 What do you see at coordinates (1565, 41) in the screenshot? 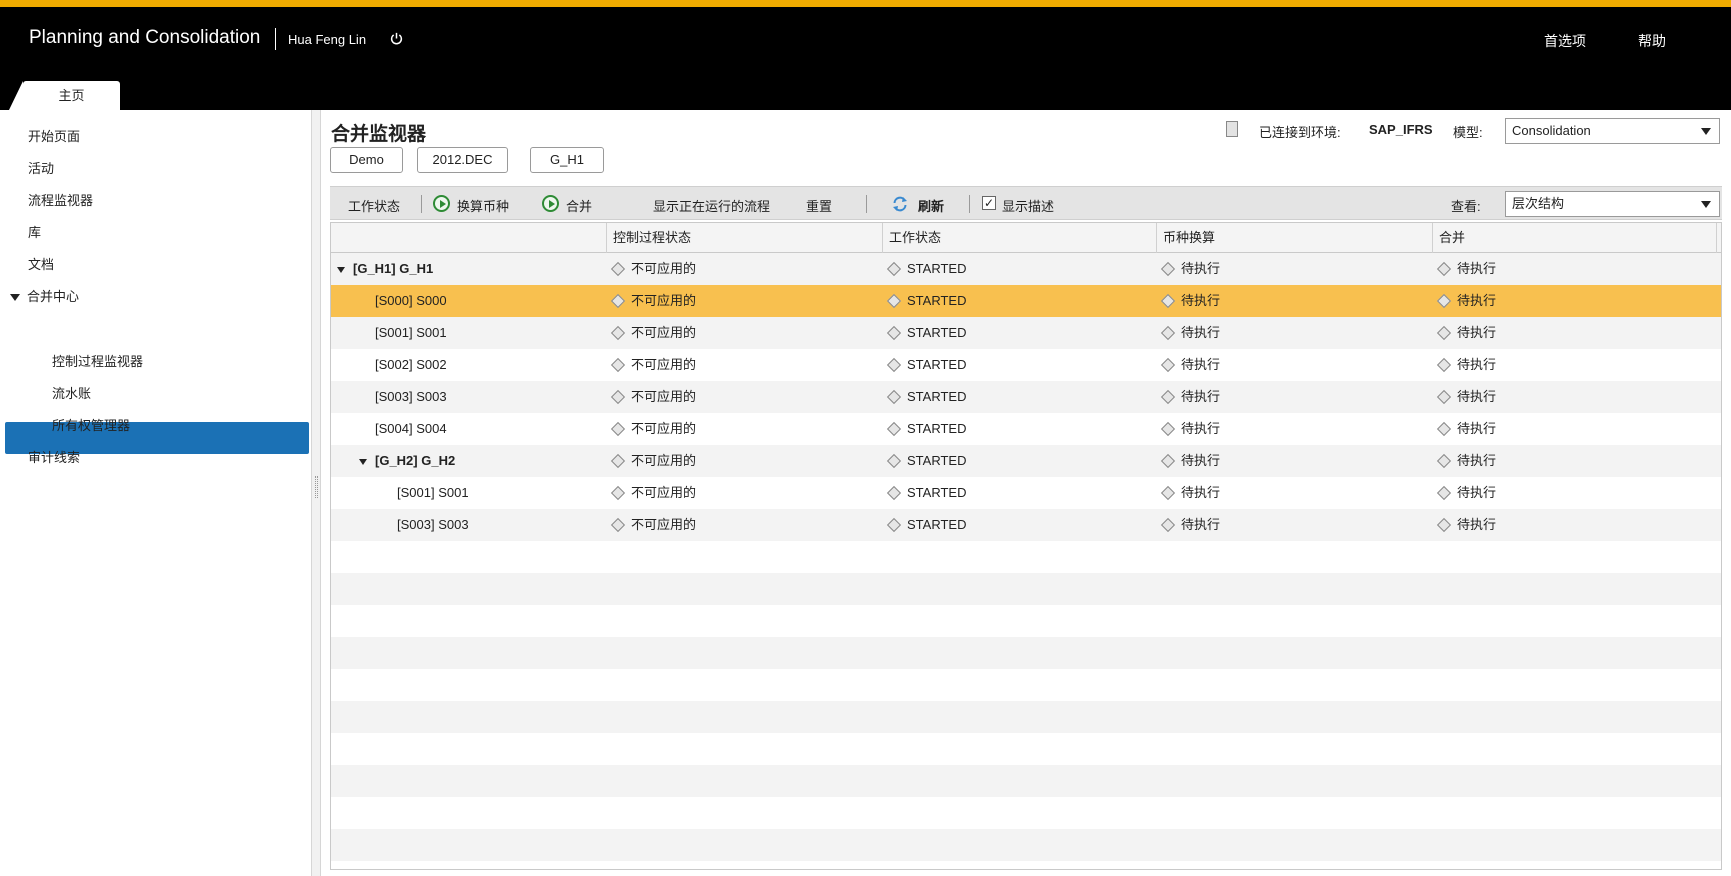
I see `preferences-link: 首选项` at bounding box center [1565, 41].